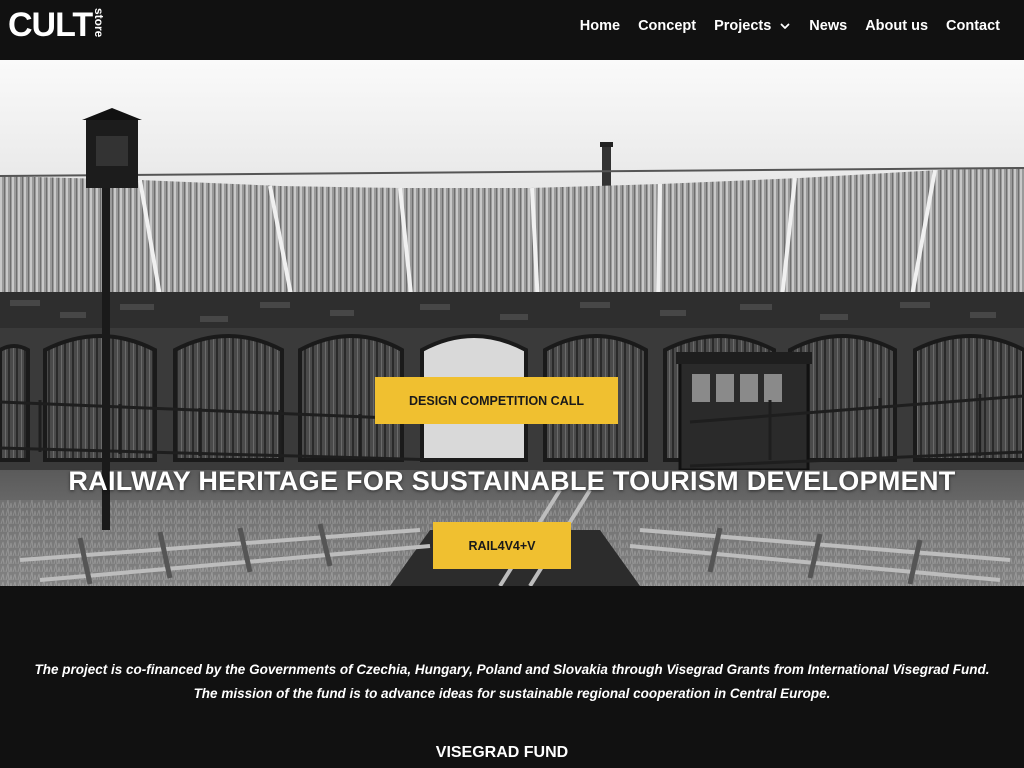  I want to click on design-competition-call-button: DESIGN COMPETITION CALL, so click(496, 400).